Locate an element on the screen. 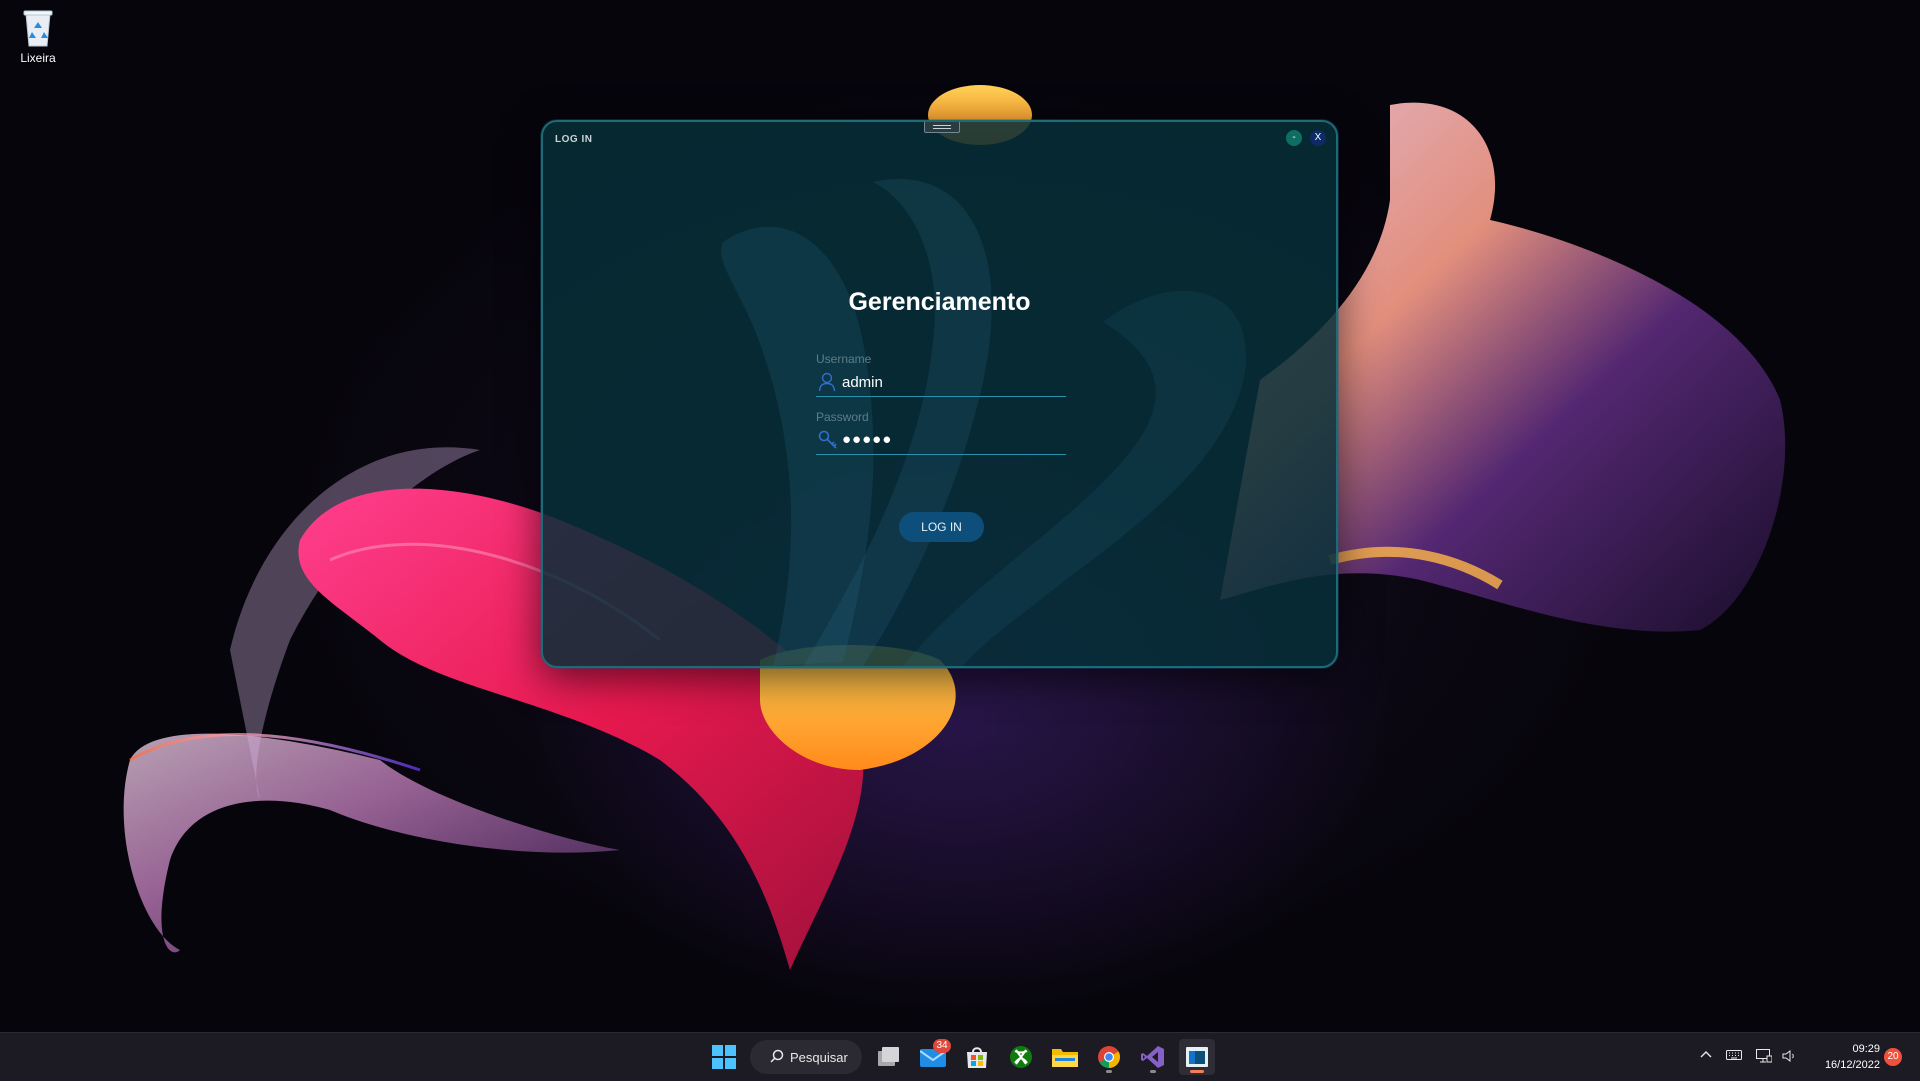  taskbar-clock: 09:29 16/12/2022 is located at coordinates (1840, 1057).